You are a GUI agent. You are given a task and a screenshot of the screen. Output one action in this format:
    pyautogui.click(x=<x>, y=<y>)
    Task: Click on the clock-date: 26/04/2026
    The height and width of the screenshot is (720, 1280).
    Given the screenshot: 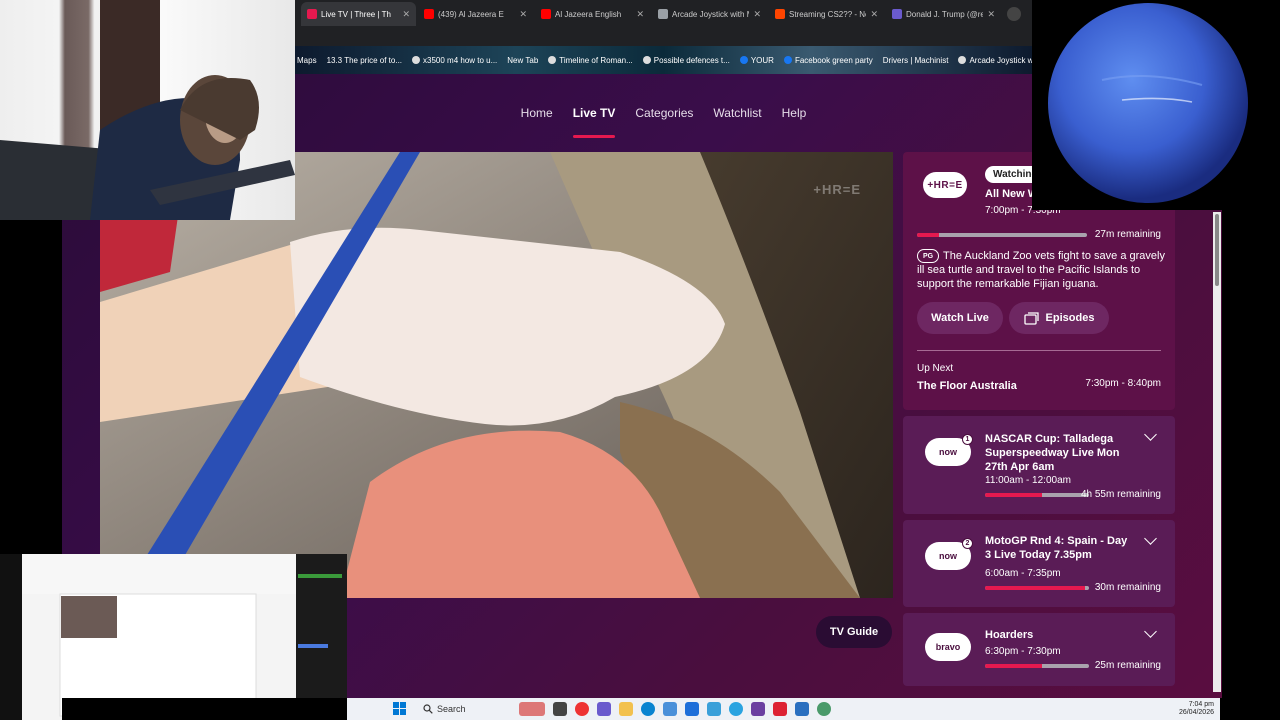 What is the action you would take?
    pyautogui.click(x=1196, y=712)
    